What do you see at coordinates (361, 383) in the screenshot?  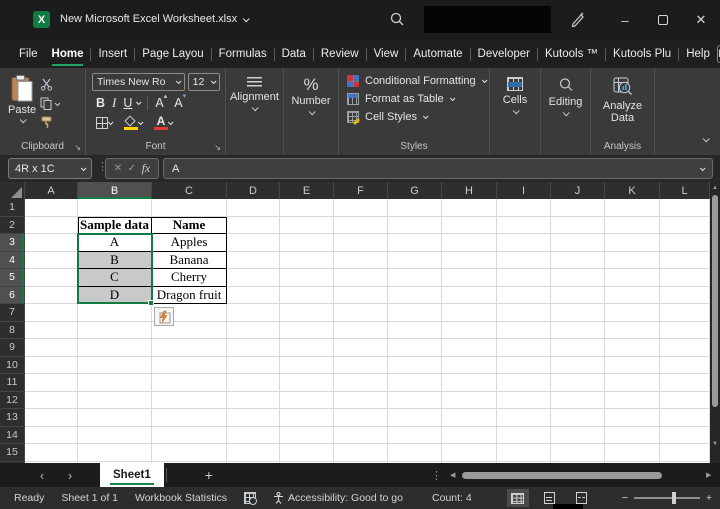 I see `cell-F11` at bounding box center [361, 383].